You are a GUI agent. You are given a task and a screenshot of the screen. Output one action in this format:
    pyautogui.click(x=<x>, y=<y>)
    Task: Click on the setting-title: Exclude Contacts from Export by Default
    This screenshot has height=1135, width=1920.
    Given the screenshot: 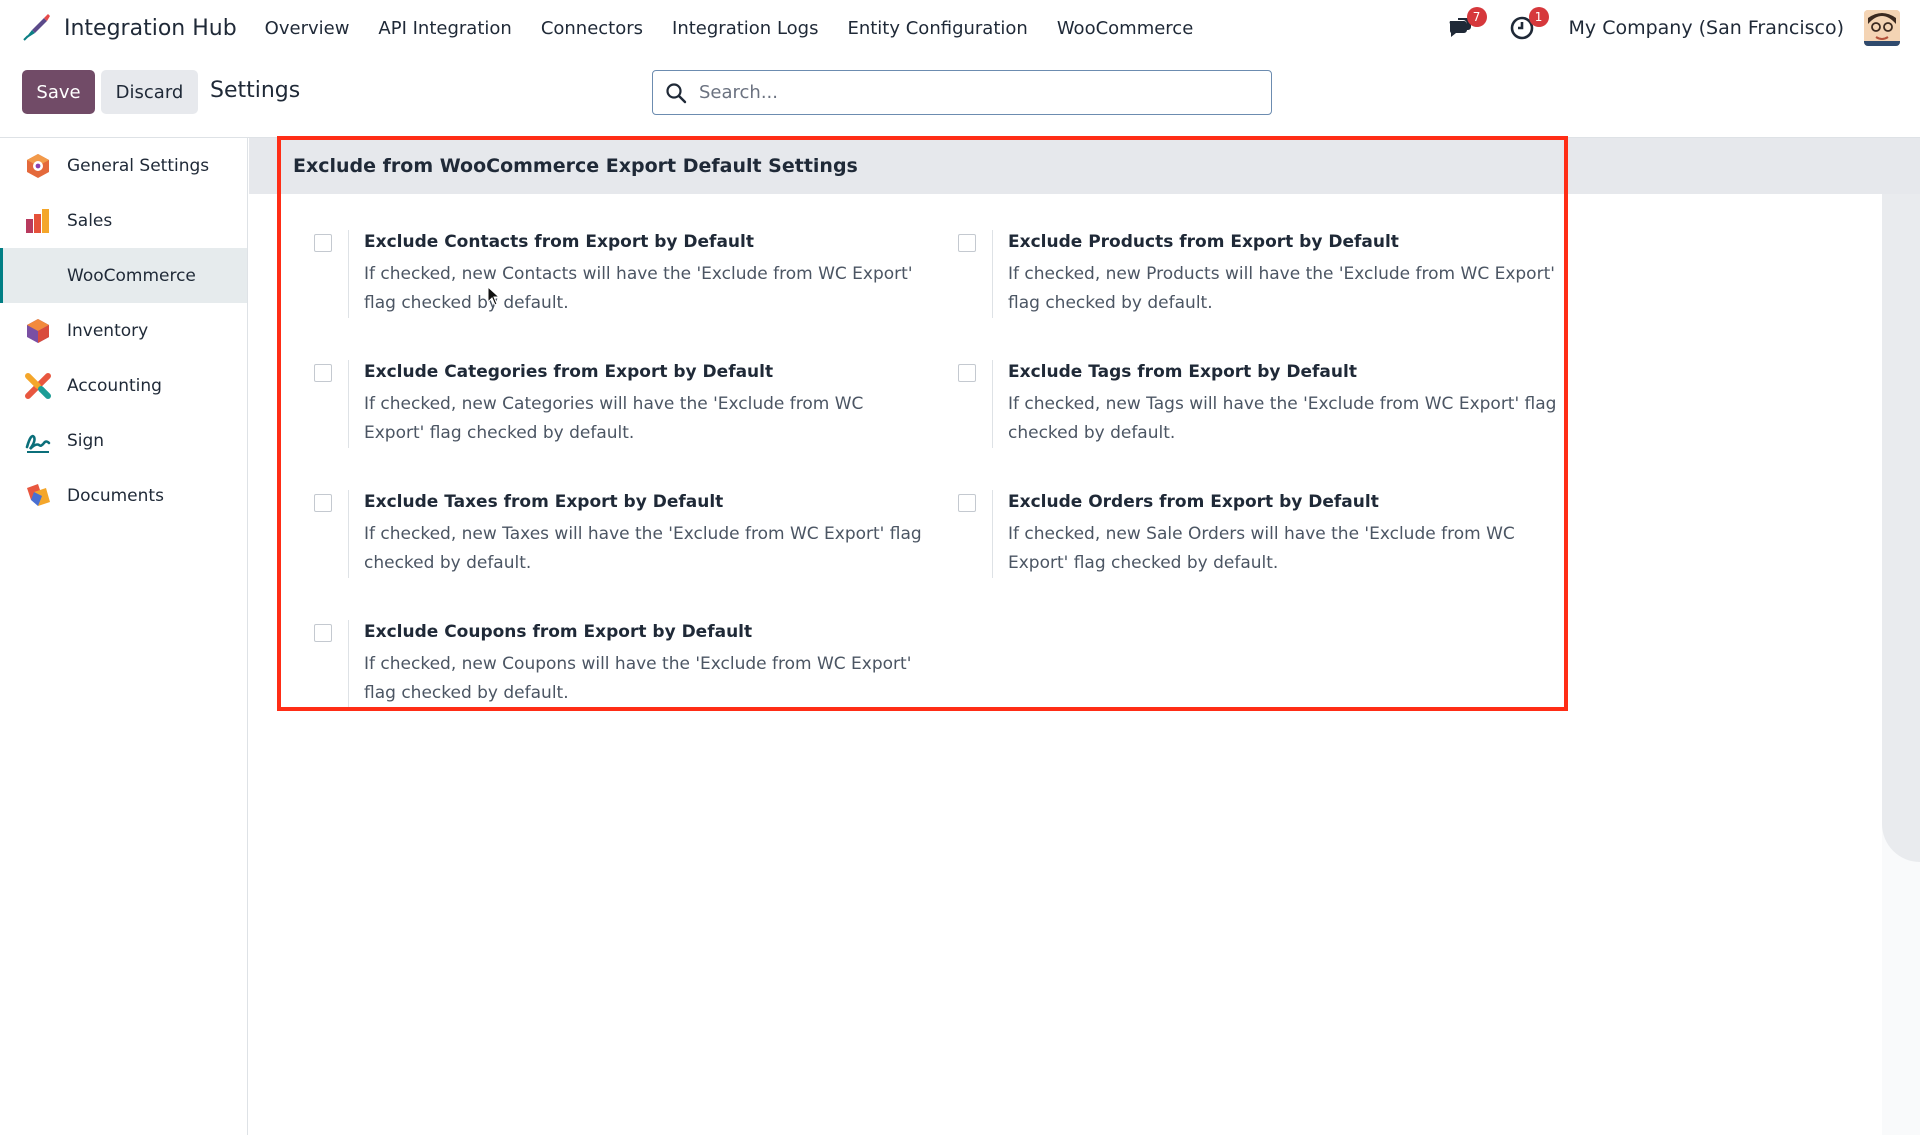 What is the action you would take?
    pyautogui.click(x=559, y=242)
    